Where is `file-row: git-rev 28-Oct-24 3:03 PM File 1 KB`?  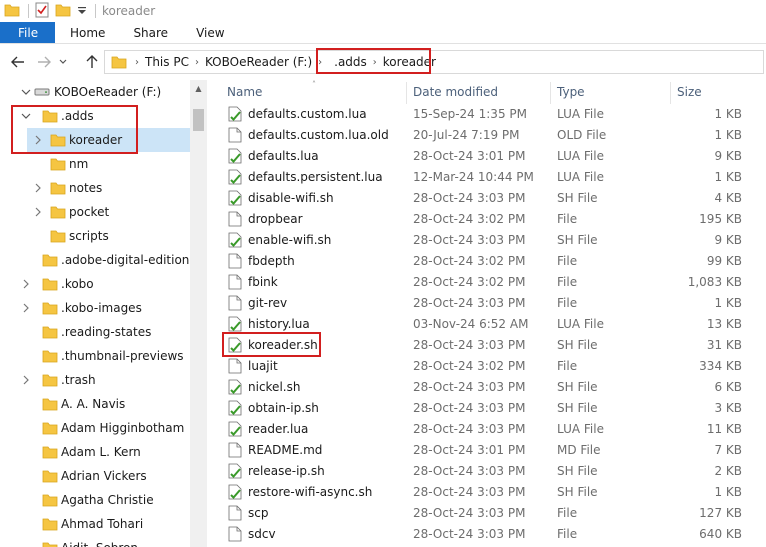 file-row: git-rev 28-Oct-24 3:03 PM File 1 KB is located at coordinates (493, 303).